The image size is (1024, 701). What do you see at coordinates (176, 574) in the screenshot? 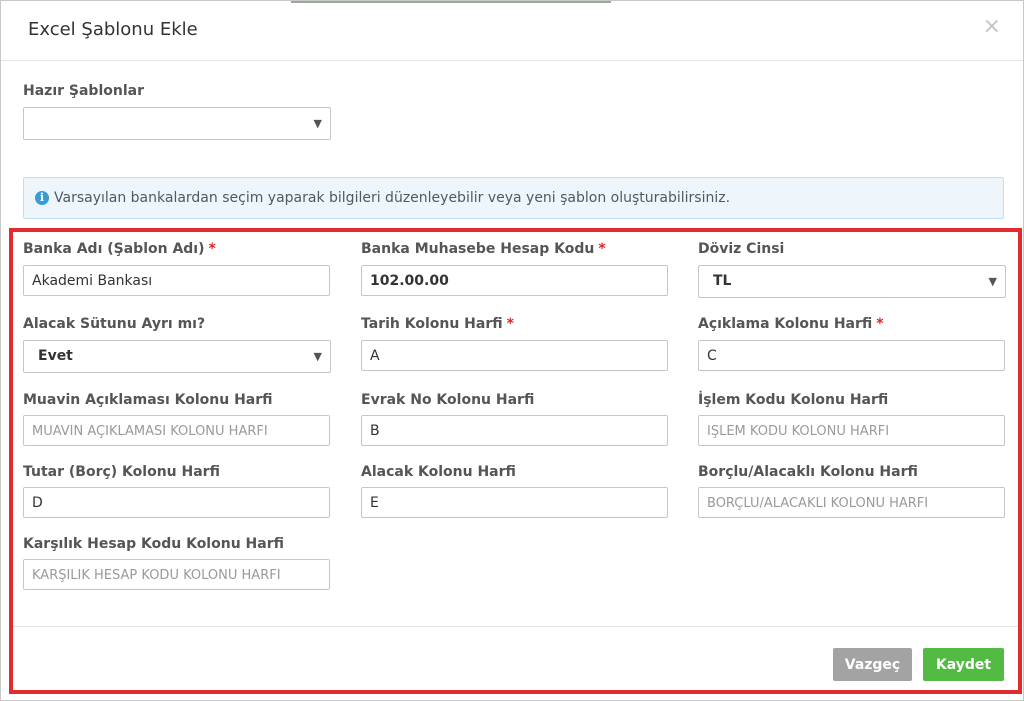
I see `counter-acct-col-input` at bounding box center [176, 574].